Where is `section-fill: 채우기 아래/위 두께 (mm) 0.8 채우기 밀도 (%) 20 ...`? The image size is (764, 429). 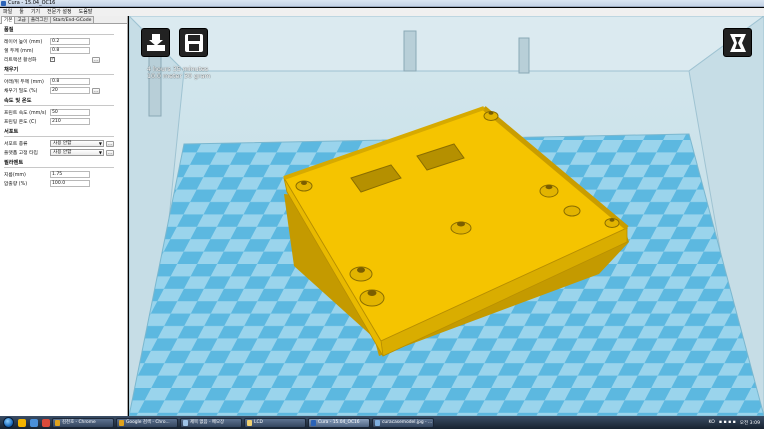 section-fill: 채우기 아래/위 두께 (mm) 0.8 채우기 밀도 (%) 20 ... is located at coordinates (63, 79).